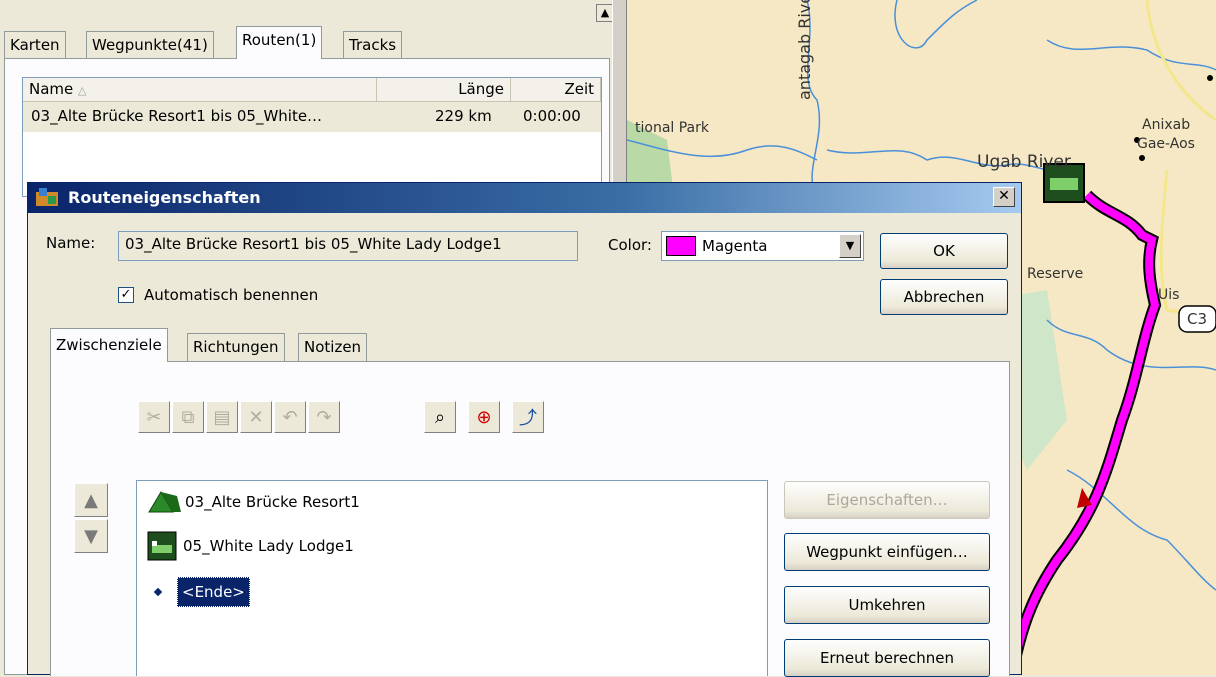 The height and width of the screenshot is (677, 1216). Describe the element at coordinates (944, 251) in the screenshot. I see `ok-button: OK` at that location.